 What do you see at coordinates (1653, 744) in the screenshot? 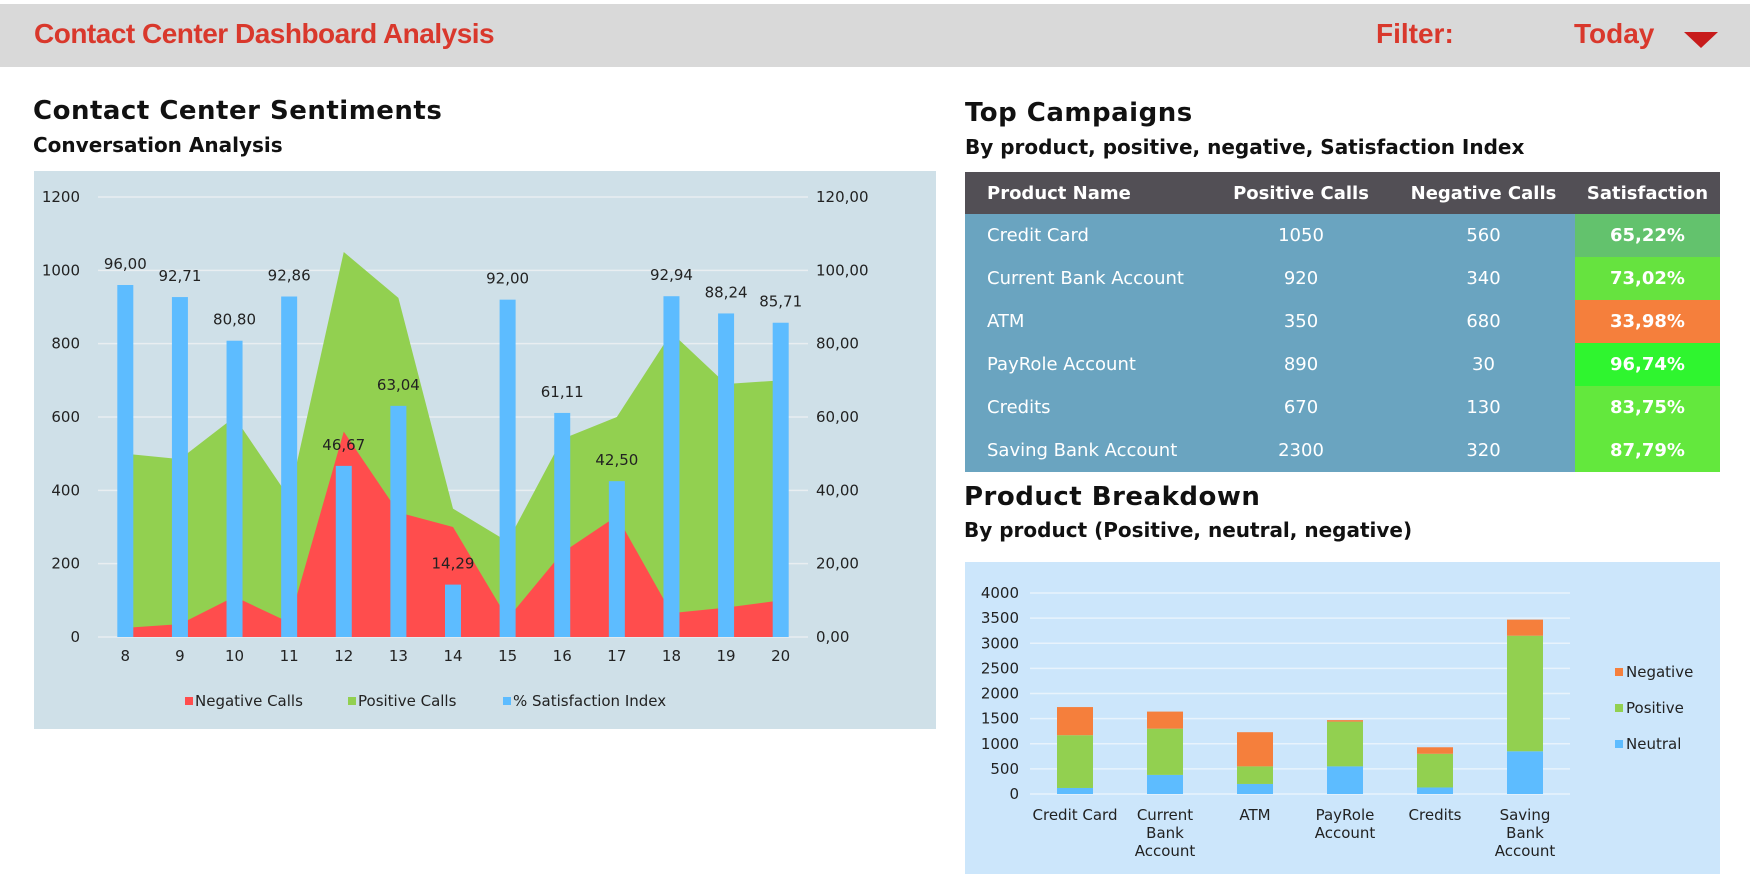
I see `legend-label: Neutral` at bounding box center [1653, 744].